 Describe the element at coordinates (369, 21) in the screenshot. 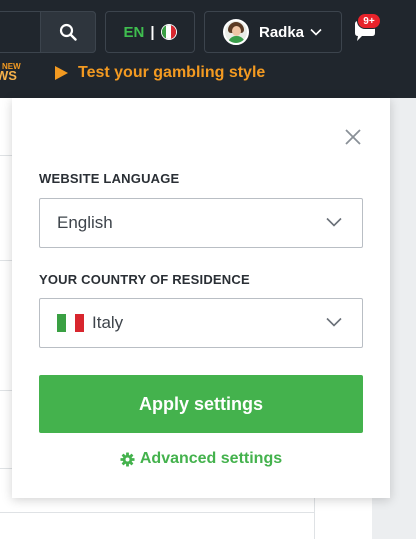

I see `notification-badge: 9+` at that location.